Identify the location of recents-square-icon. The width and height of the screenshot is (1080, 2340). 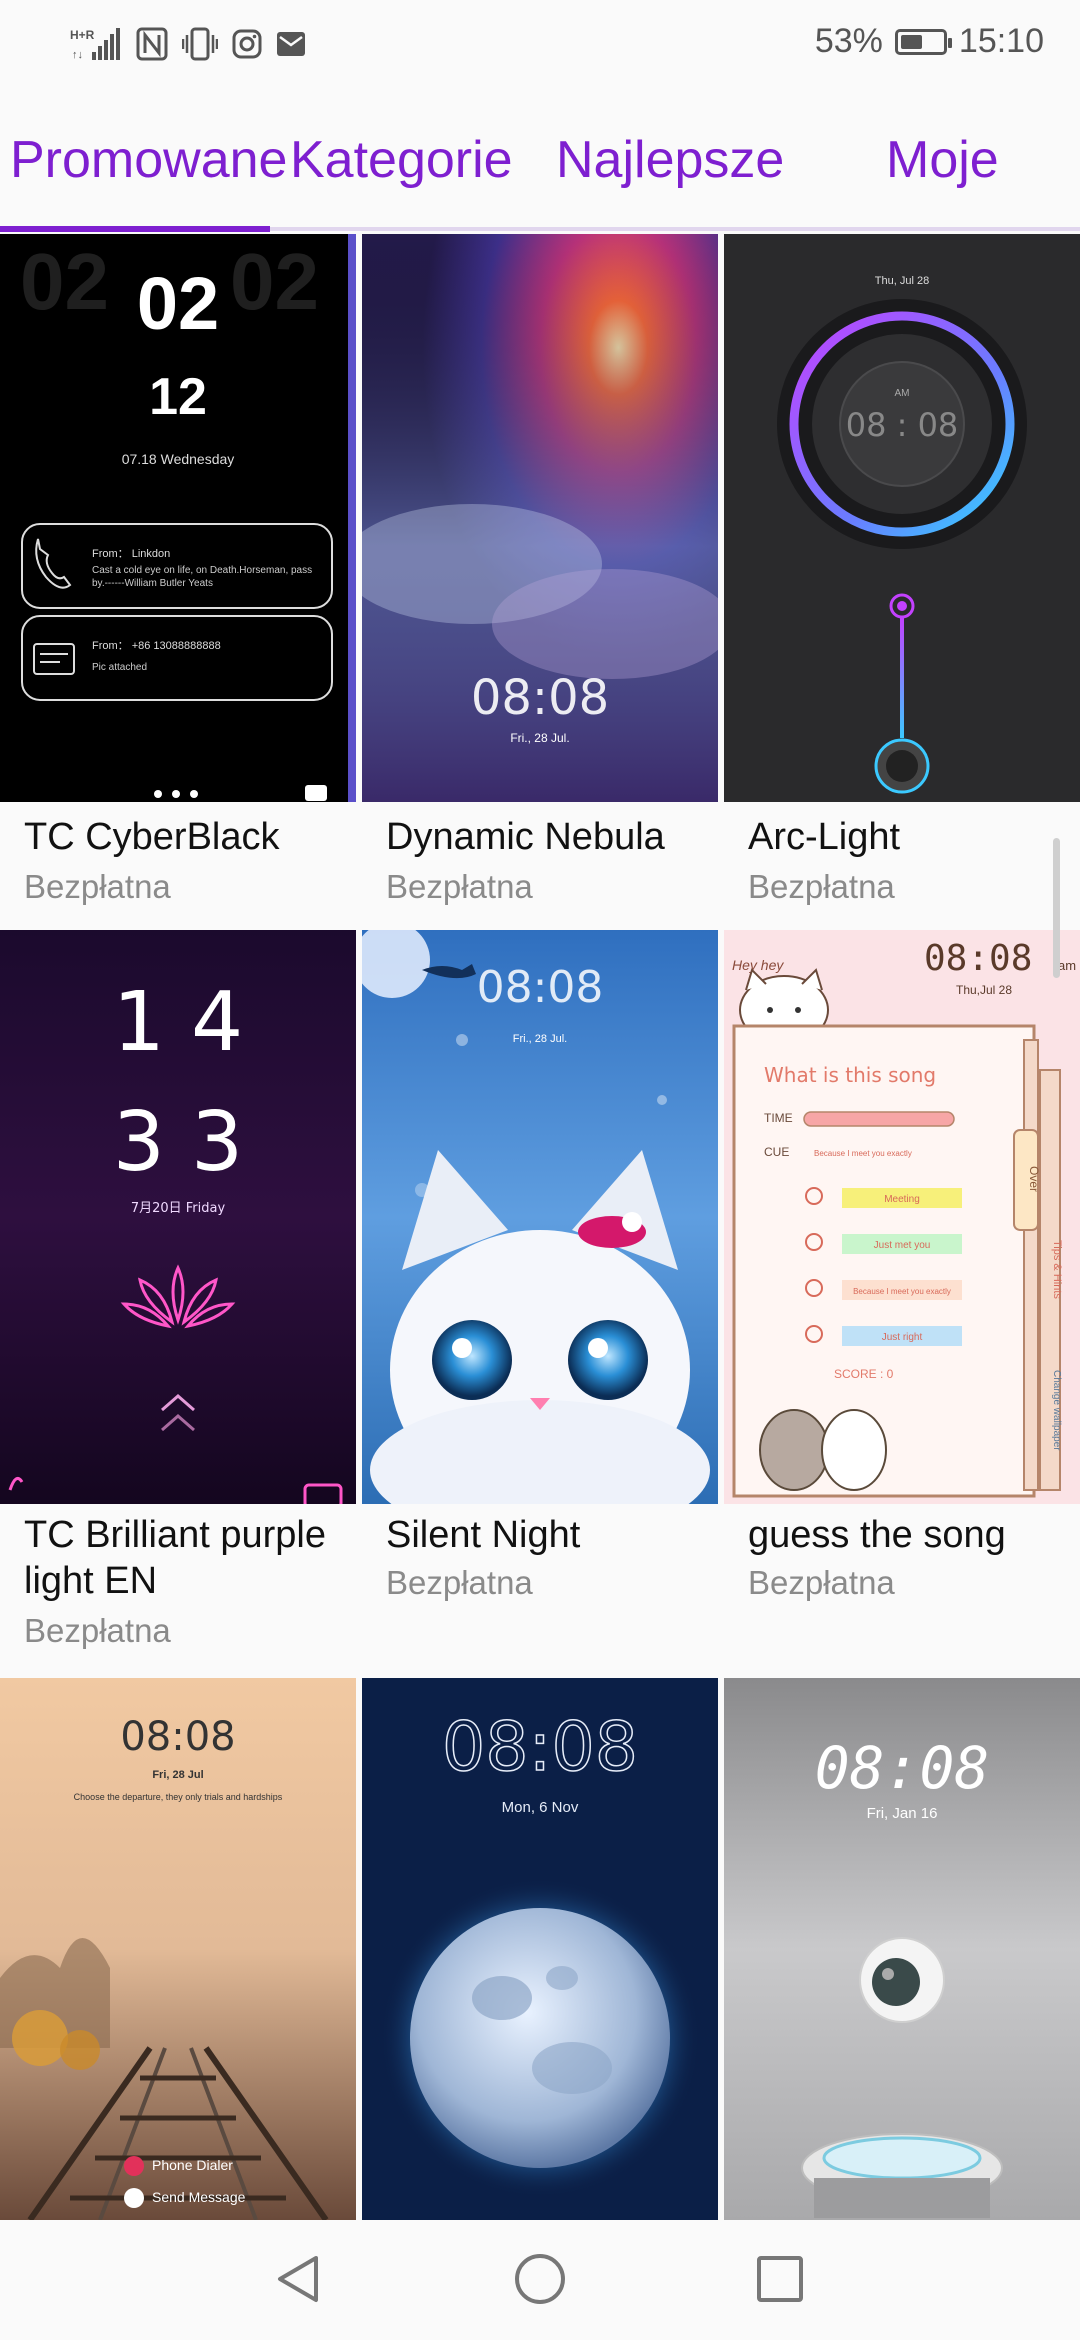
(780, 2279).